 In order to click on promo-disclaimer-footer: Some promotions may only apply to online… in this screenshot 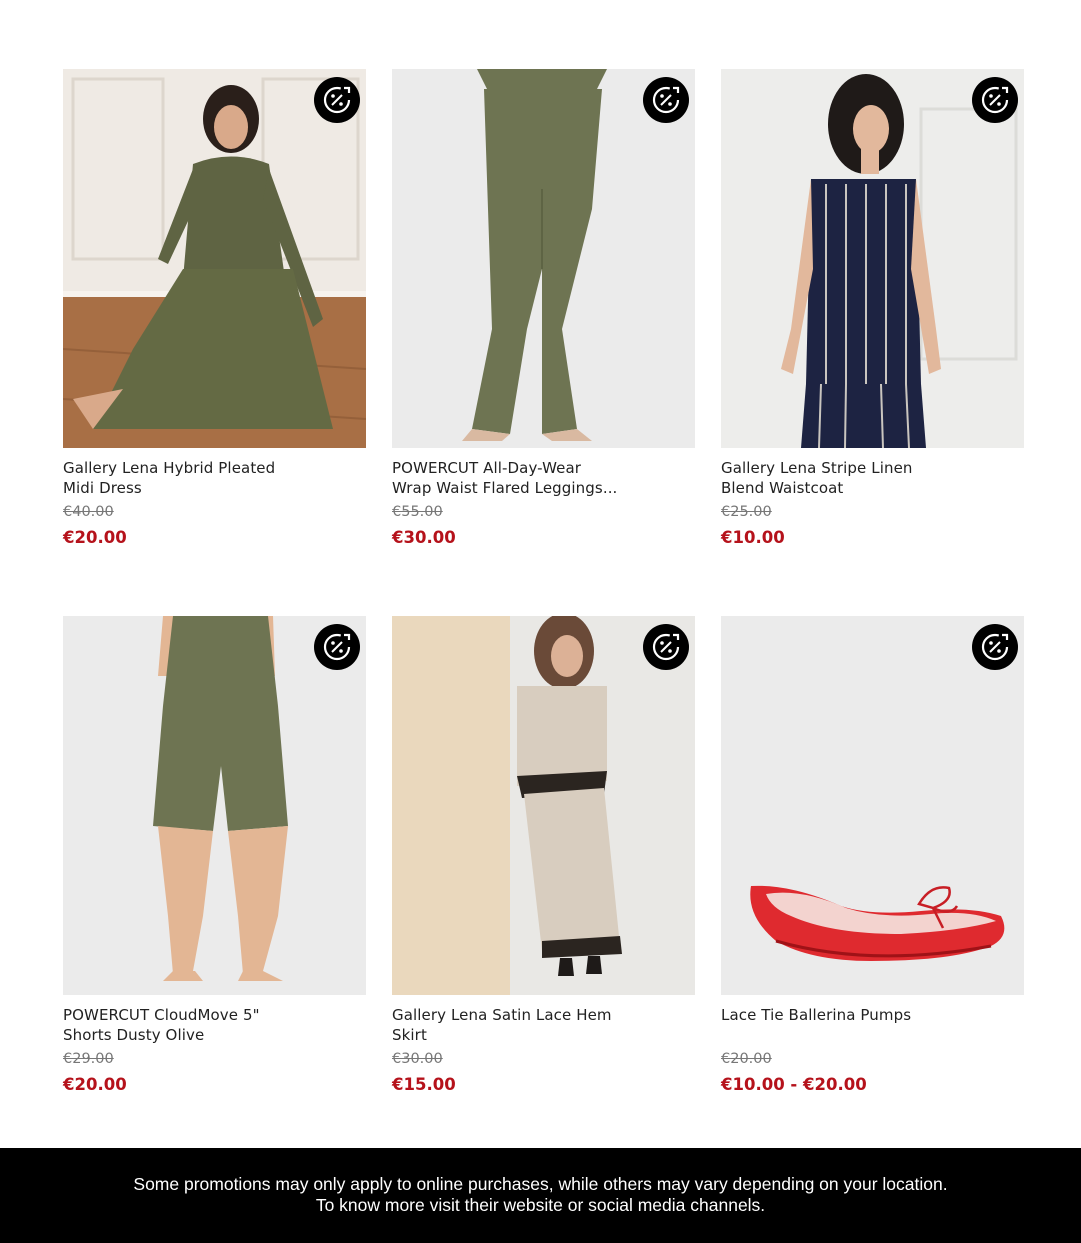, I will do `click(540, 1195)`.